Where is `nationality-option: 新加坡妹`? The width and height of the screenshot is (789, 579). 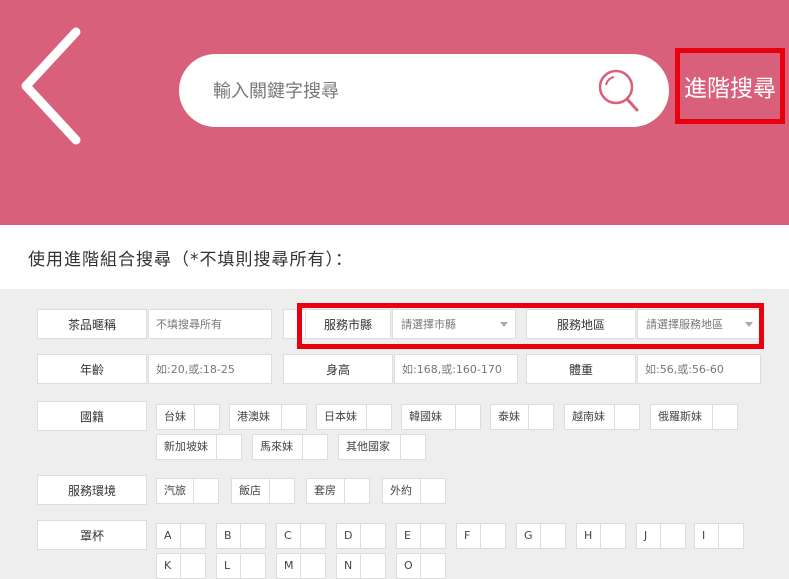 nationality-option: 新加坡妹 is located at coordinates (199, 447).